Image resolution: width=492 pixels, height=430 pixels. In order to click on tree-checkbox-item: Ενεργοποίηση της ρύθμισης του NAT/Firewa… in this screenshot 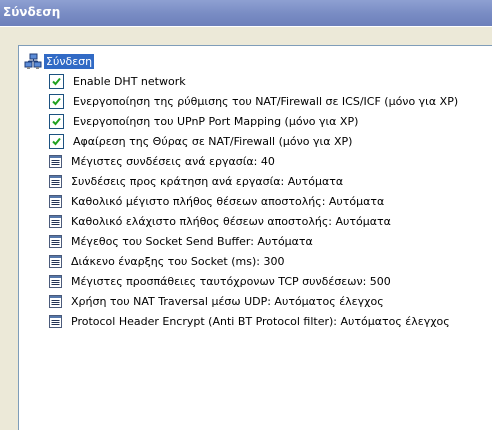, I will do `click(253, 101)`.